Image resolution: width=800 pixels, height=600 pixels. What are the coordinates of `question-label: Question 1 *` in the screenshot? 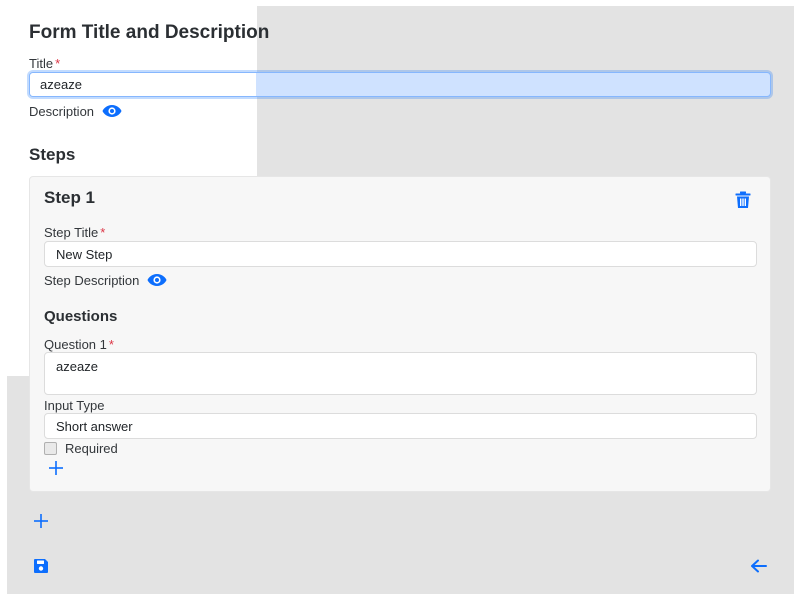 It's located at (79, 344).